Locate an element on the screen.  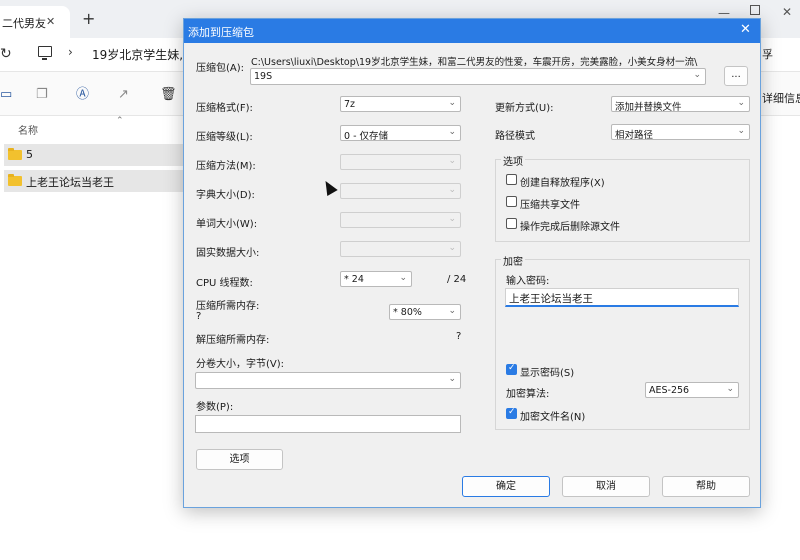
help-button: 帮助 is located at coordinates (706, 486).